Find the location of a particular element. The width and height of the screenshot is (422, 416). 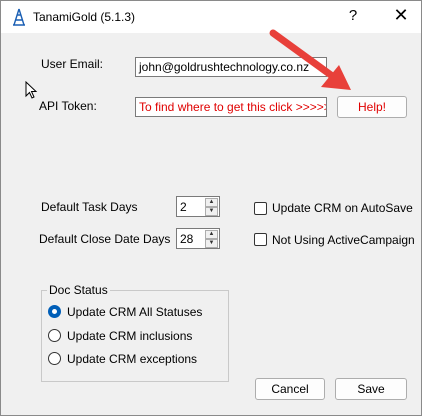

close-days-label: Default Close Date Days is located at coordinates (105, 239).